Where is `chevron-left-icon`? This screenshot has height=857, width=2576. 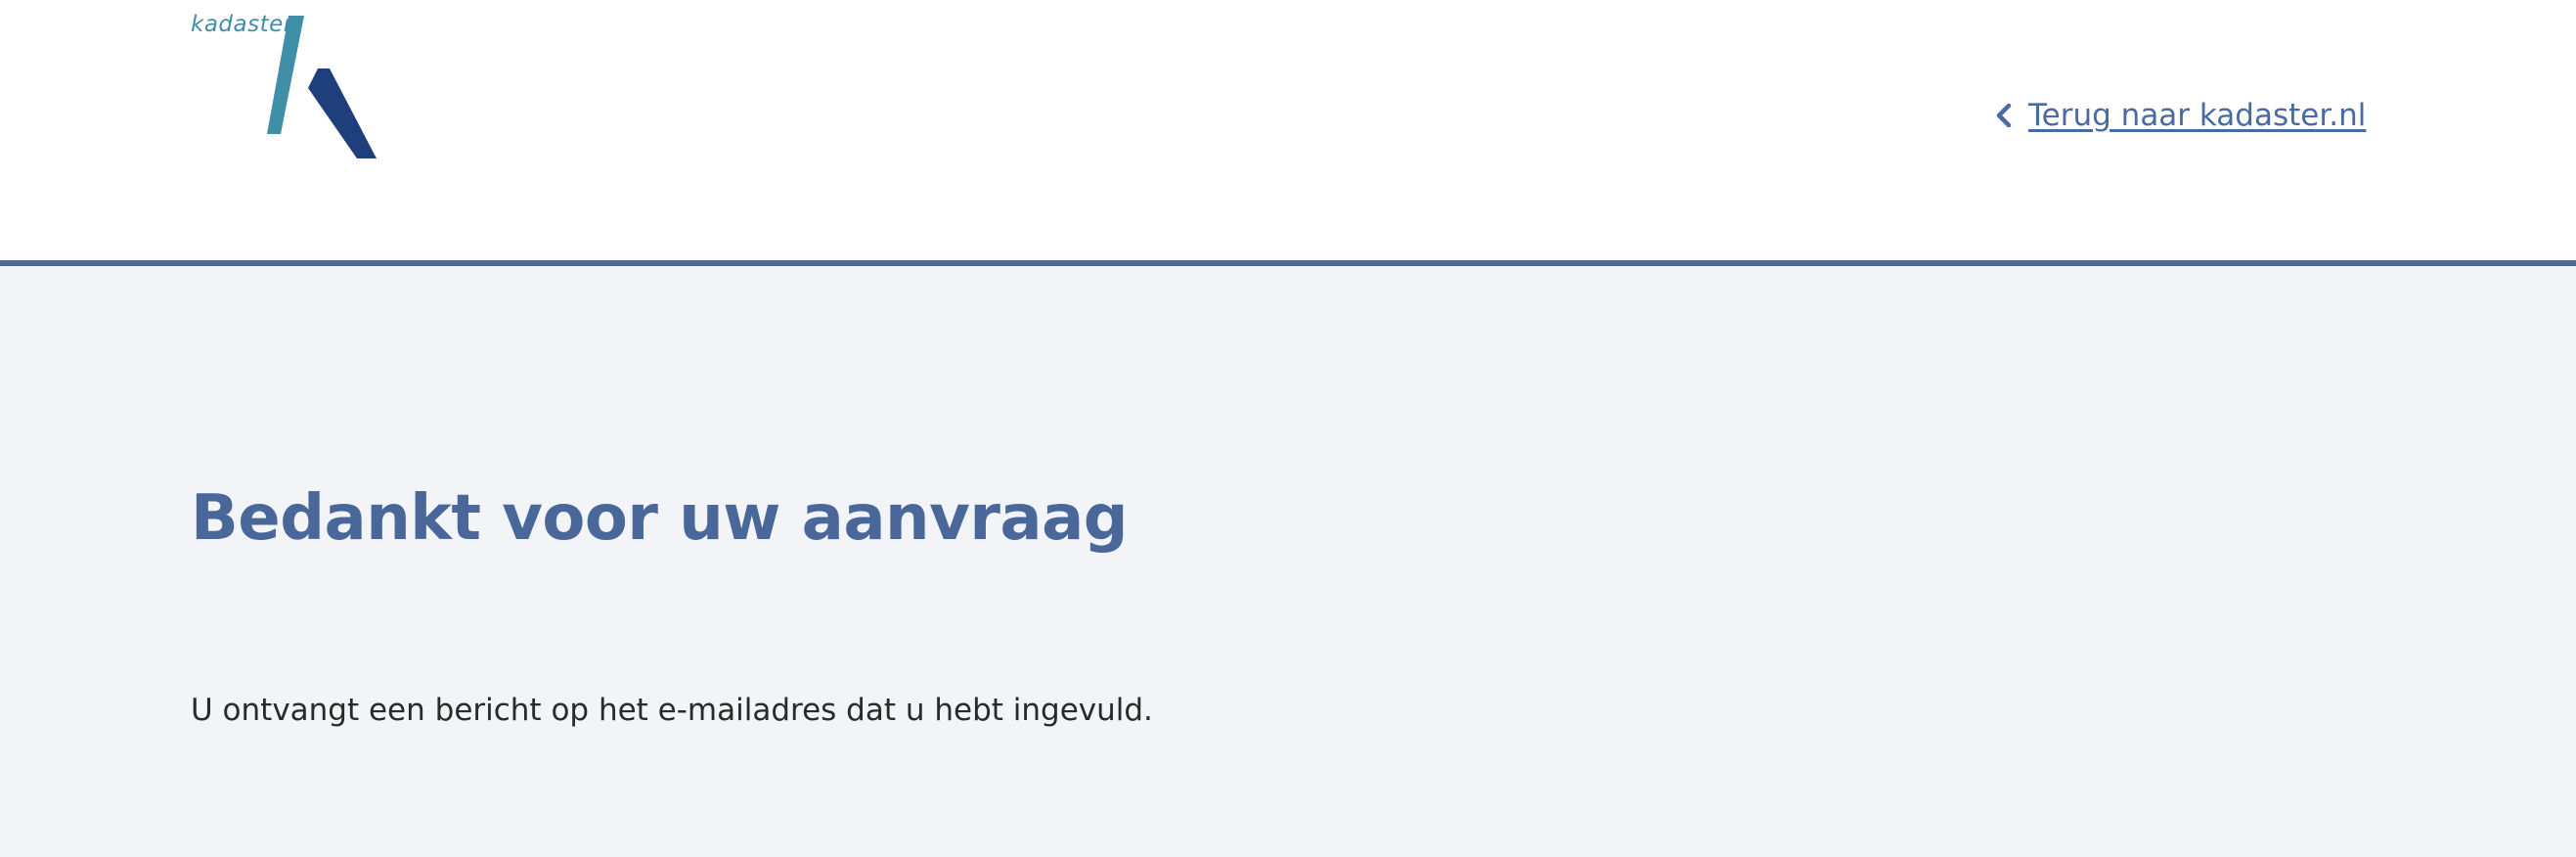 chevron-left-icon is located at coordinates (2004, 115).